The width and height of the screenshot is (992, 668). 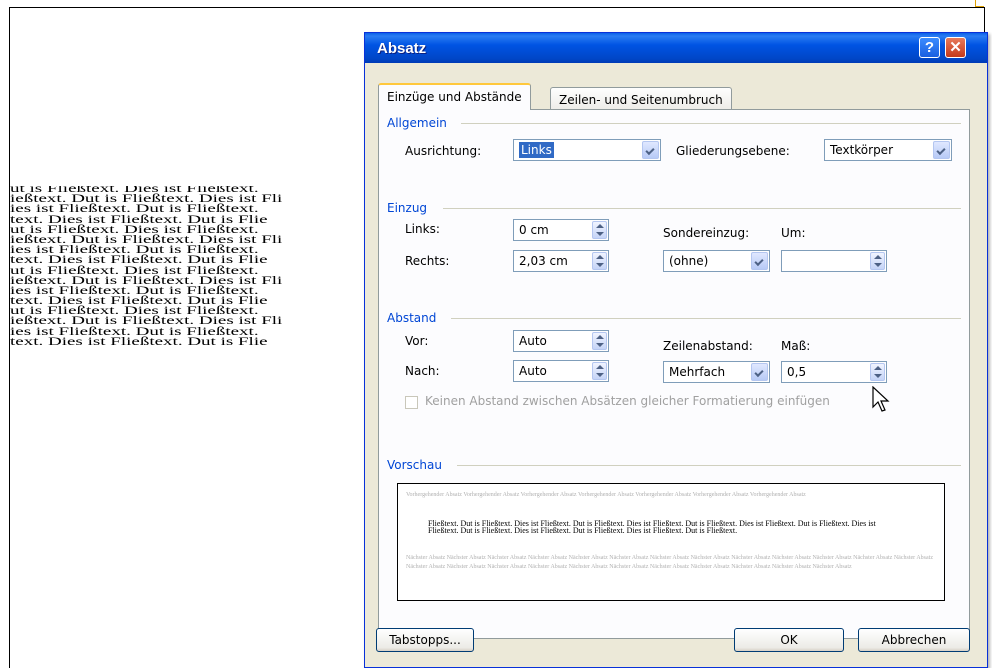 What do you see at coordinates (561, 371) in the screenshot?
I see `nach-input: Auto` at bounding box center [561, 371].